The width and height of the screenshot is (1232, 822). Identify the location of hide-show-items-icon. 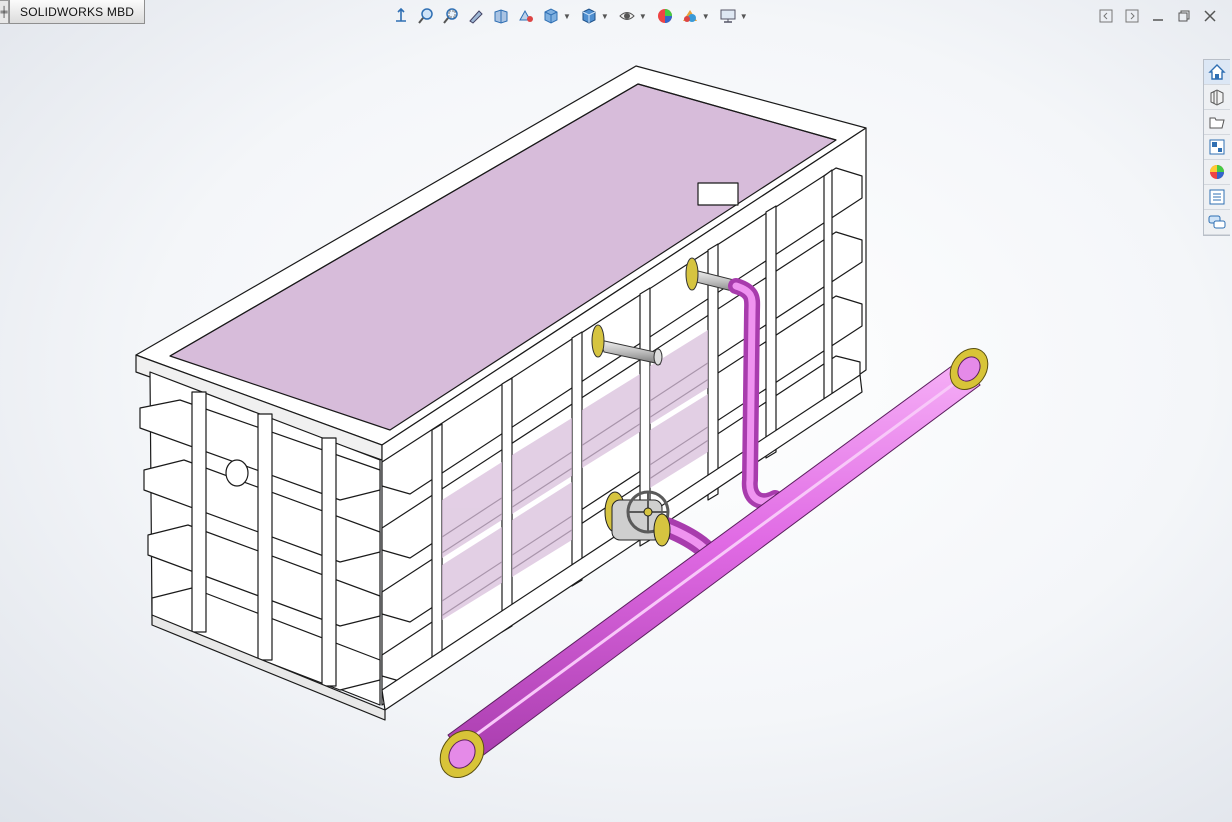
(627, 16).